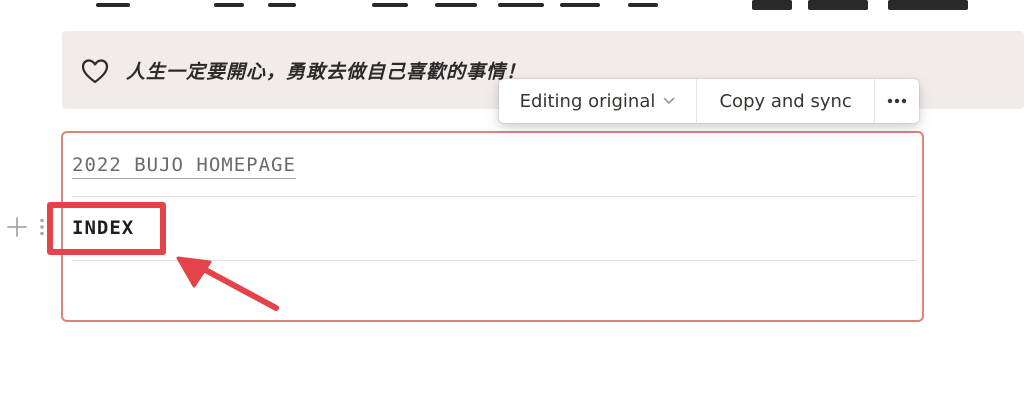 Image resolution: width=1024 pixels, height=418 pixels. What do you see at coordinates (95, 71) in the screenshot?
I see `heart-outline-icon` at bounding box center [95, 71].